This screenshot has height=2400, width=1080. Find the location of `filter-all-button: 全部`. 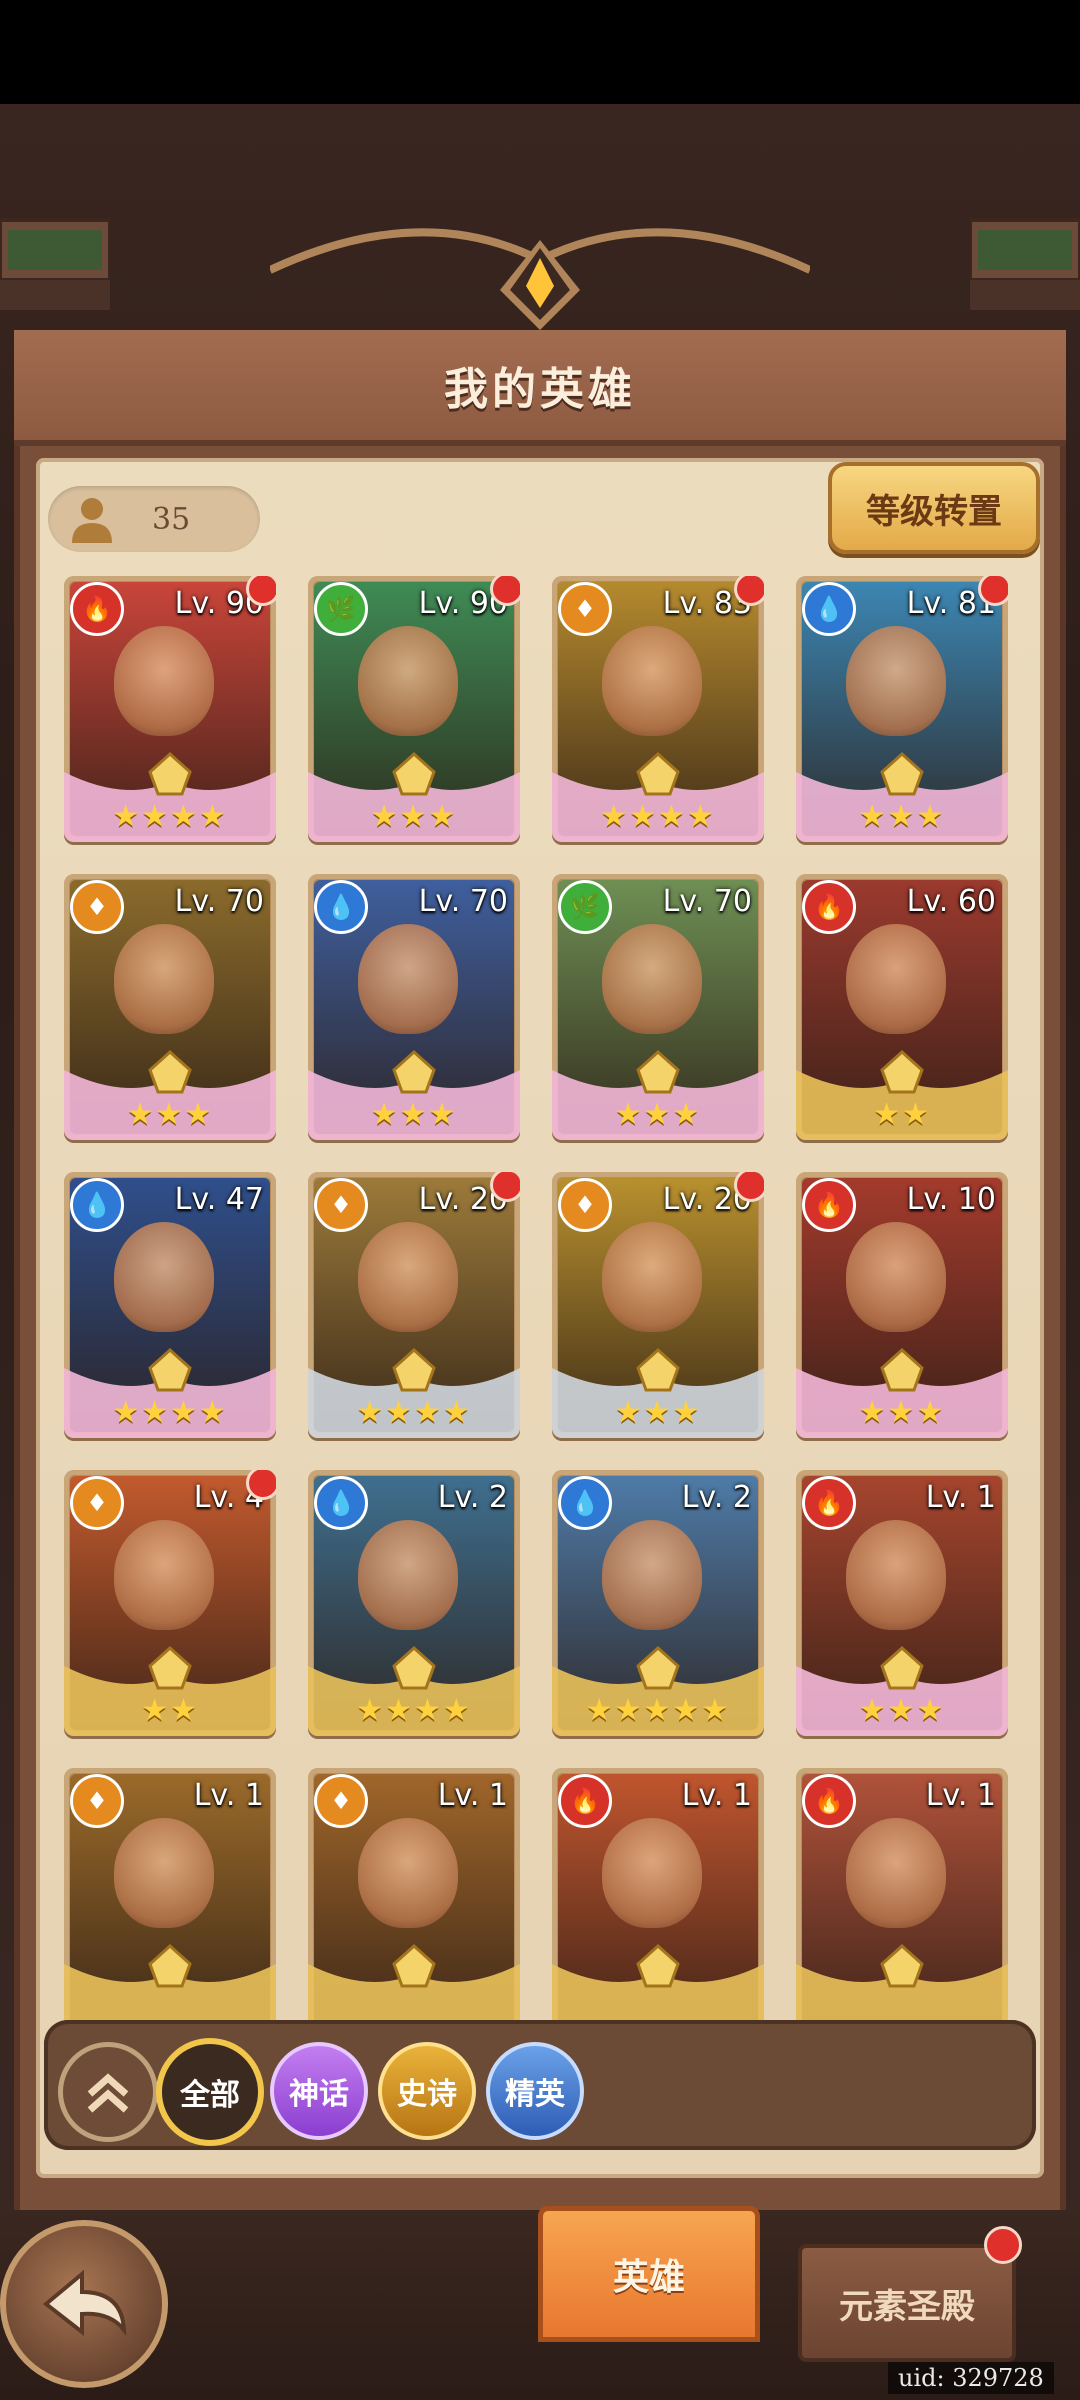

filter-all-button: 全部 is located at coordinates (210, 2092).